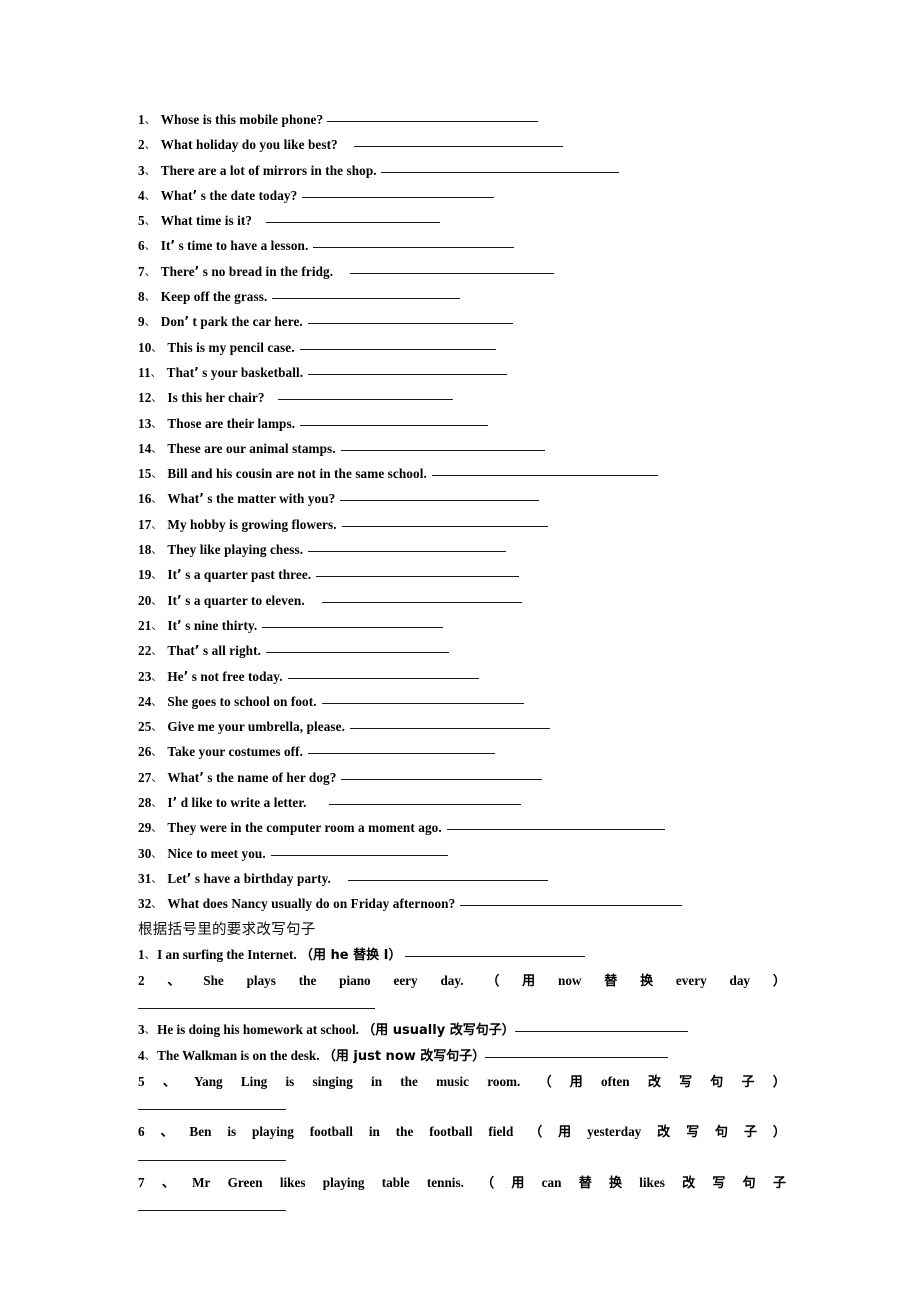 This screenshot has width=920, height=1302. What do you see at coordinates (462, 297) in the screenshot?
I see `question-row: 8、 Keep off the grass.` at bounding box center [462, 297].